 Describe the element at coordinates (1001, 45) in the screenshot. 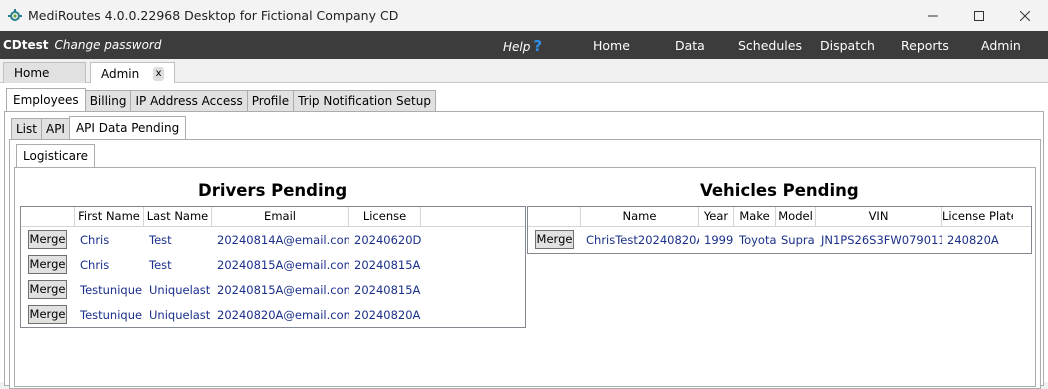

I see `nav-admin: Admin` at that location.